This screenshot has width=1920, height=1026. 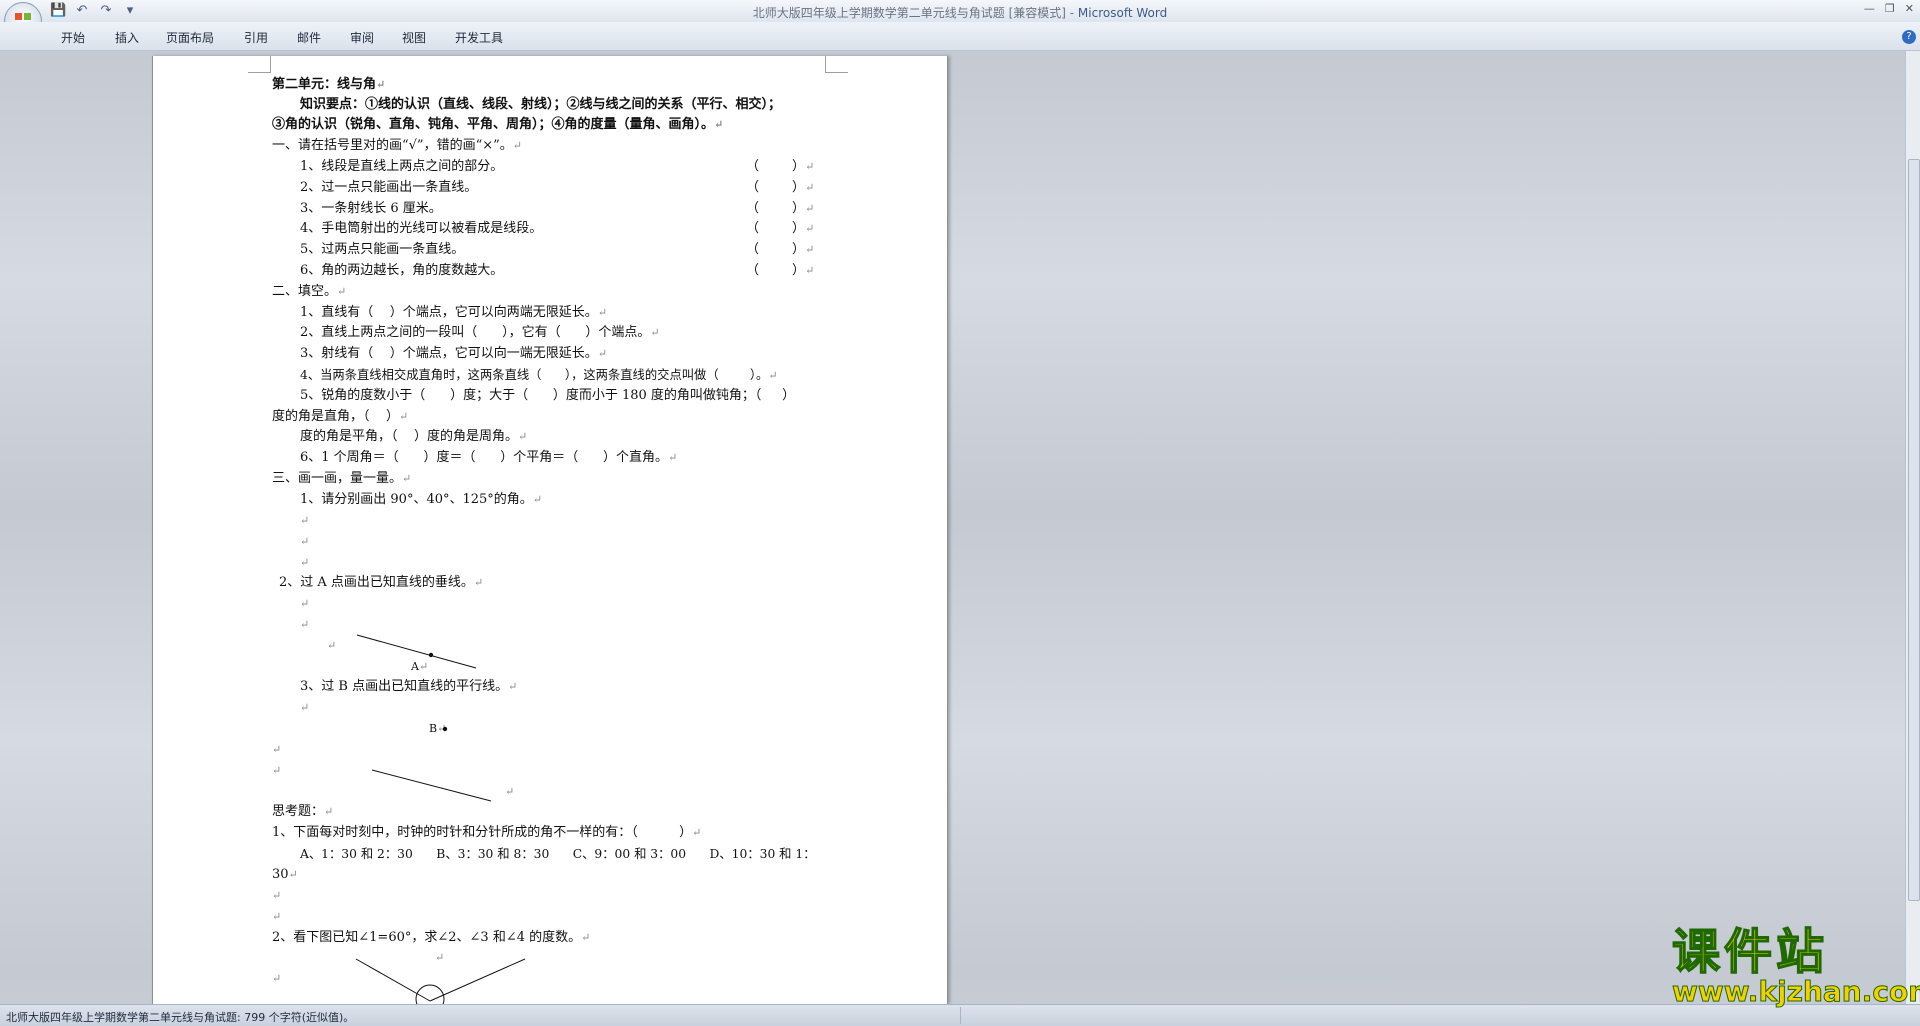 What do you see at coordinates (414, 37) in the screenshot?
I see `tab-view: 视图` at bounding box center [414, 37].